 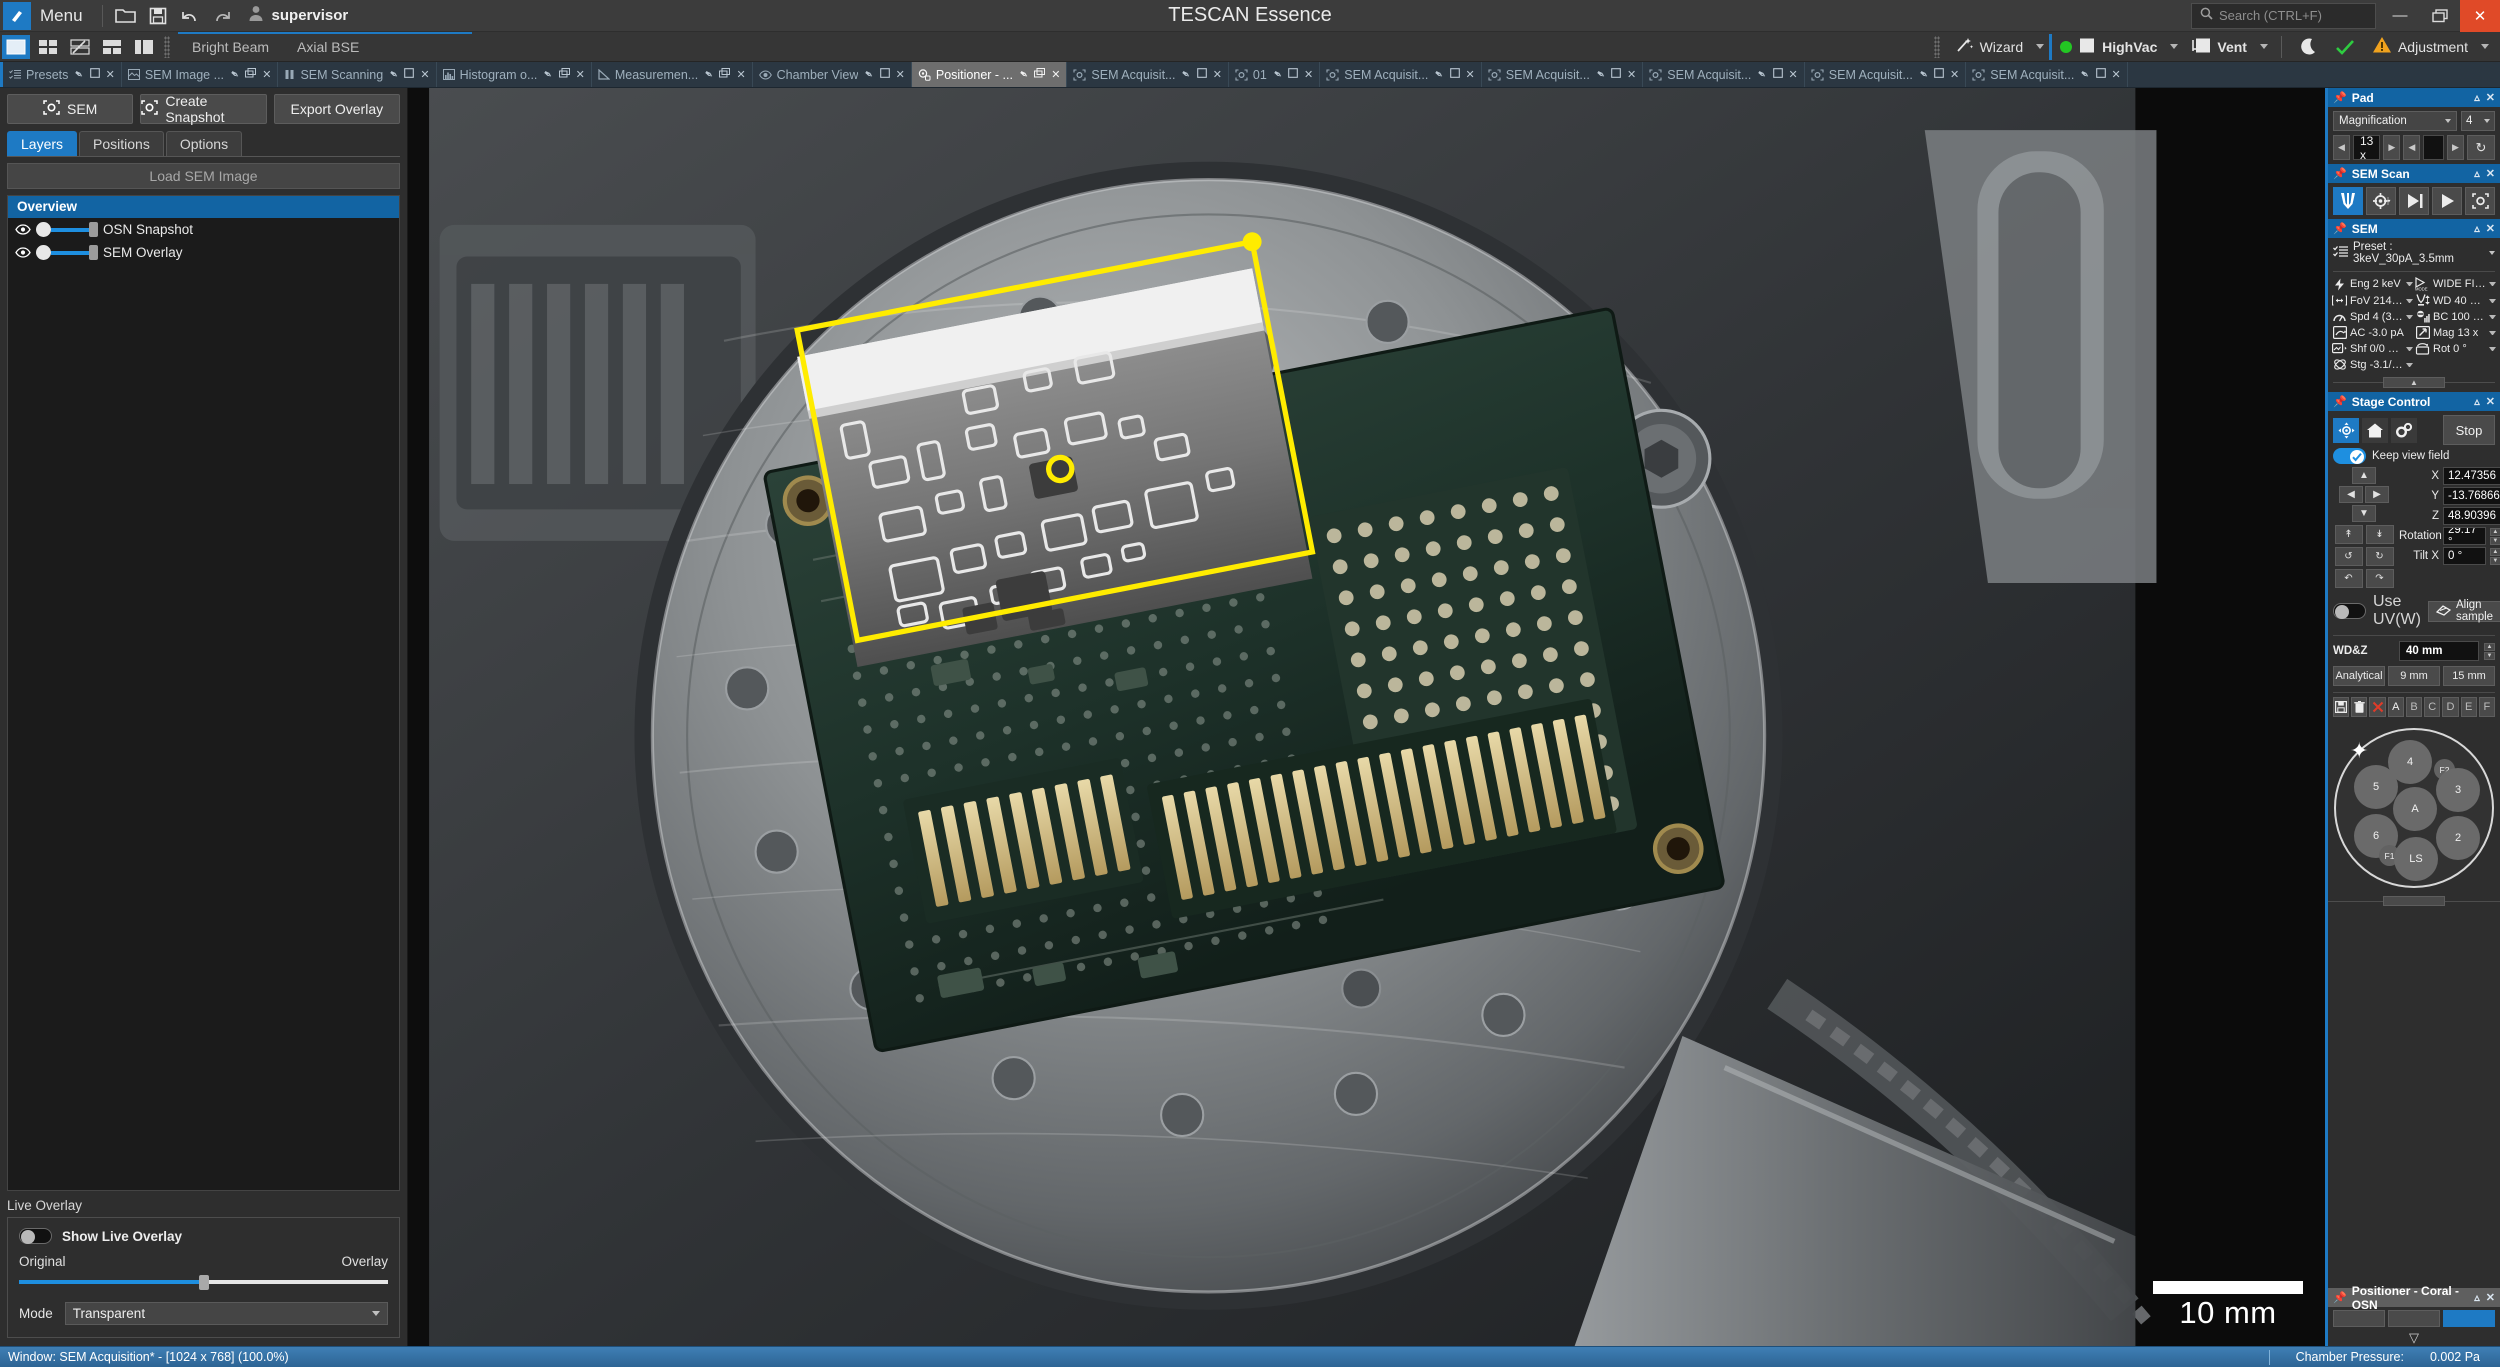 What do you see at coordinates (2414, 97) in the screenshot?
I see `pad-panel-header: 📌 Pad ▵ ✕` at bounding box center [2414, 97].